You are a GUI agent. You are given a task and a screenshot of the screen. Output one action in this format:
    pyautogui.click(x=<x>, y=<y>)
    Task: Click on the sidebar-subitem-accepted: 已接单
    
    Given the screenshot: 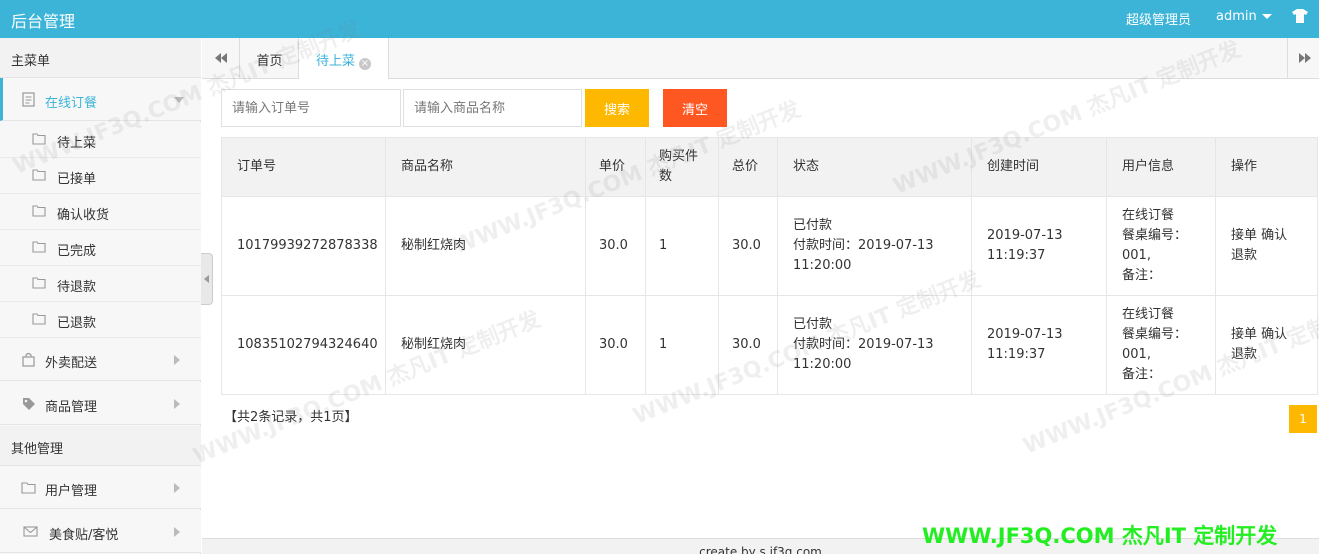 What is the action you would take?
    pyautogui.click(x=100, y=176)
    